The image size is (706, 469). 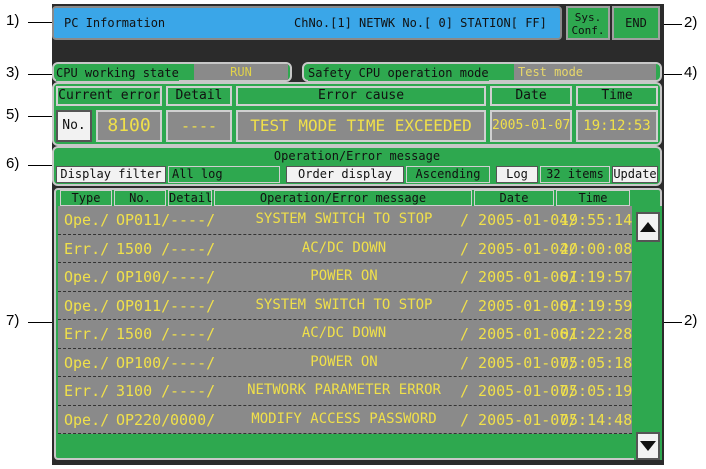 What do you see at coordinates (115, 23) in the screenshot?
I see `page-title: PC Information` at bounding box center [115, 23].